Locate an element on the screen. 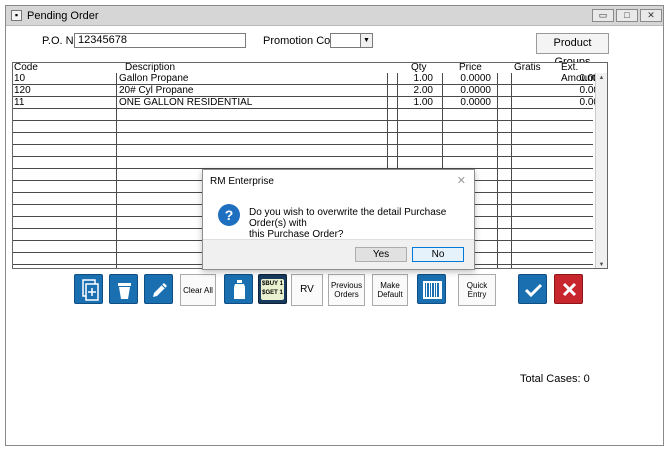  col-header-gratis: Gratis is located at coordinates (527, 67).